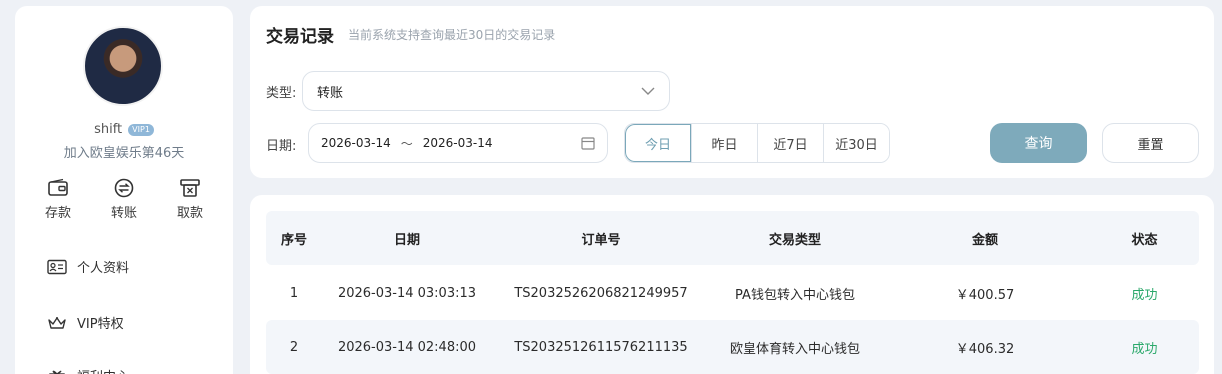 The image size is (1222, 374). I want to click on cell-amount: ￥406.32, so click(985, 349).